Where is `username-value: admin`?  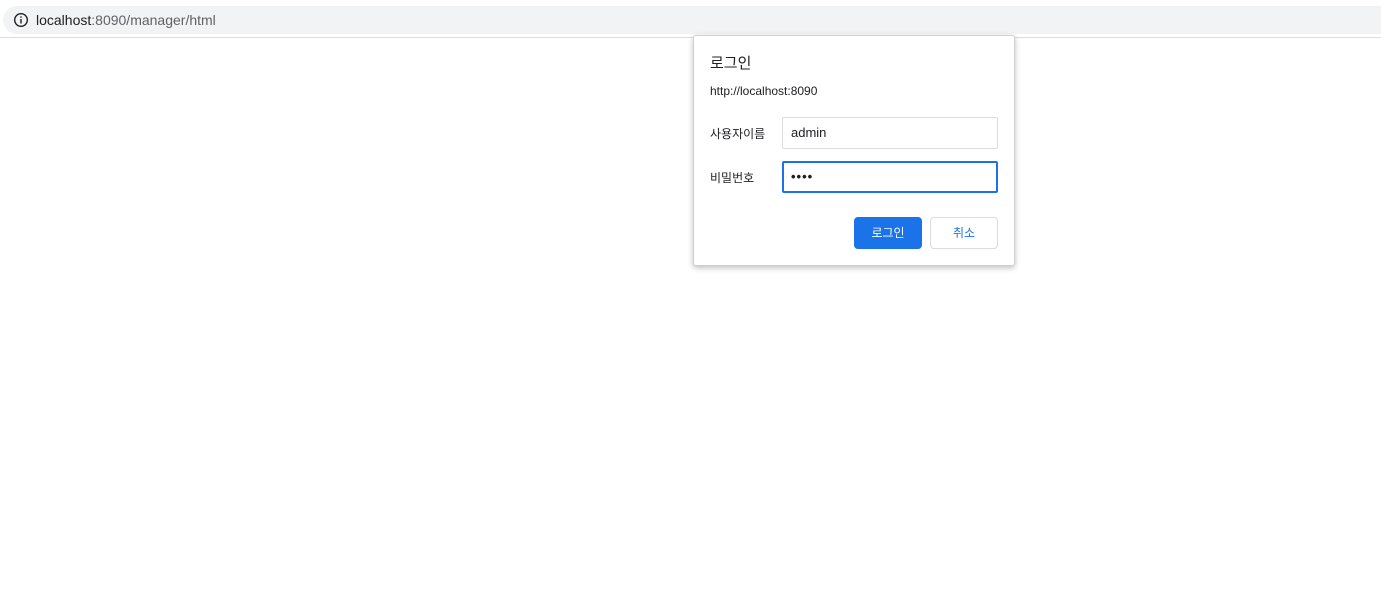 username-value: admin is located at coordinates (809, 132).